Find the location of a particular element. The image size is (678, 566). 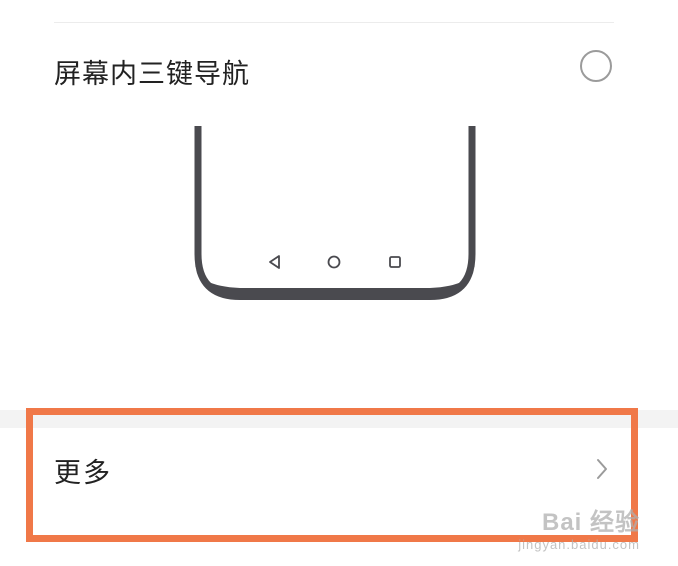

back-icon is located at coordinates (274, 262).